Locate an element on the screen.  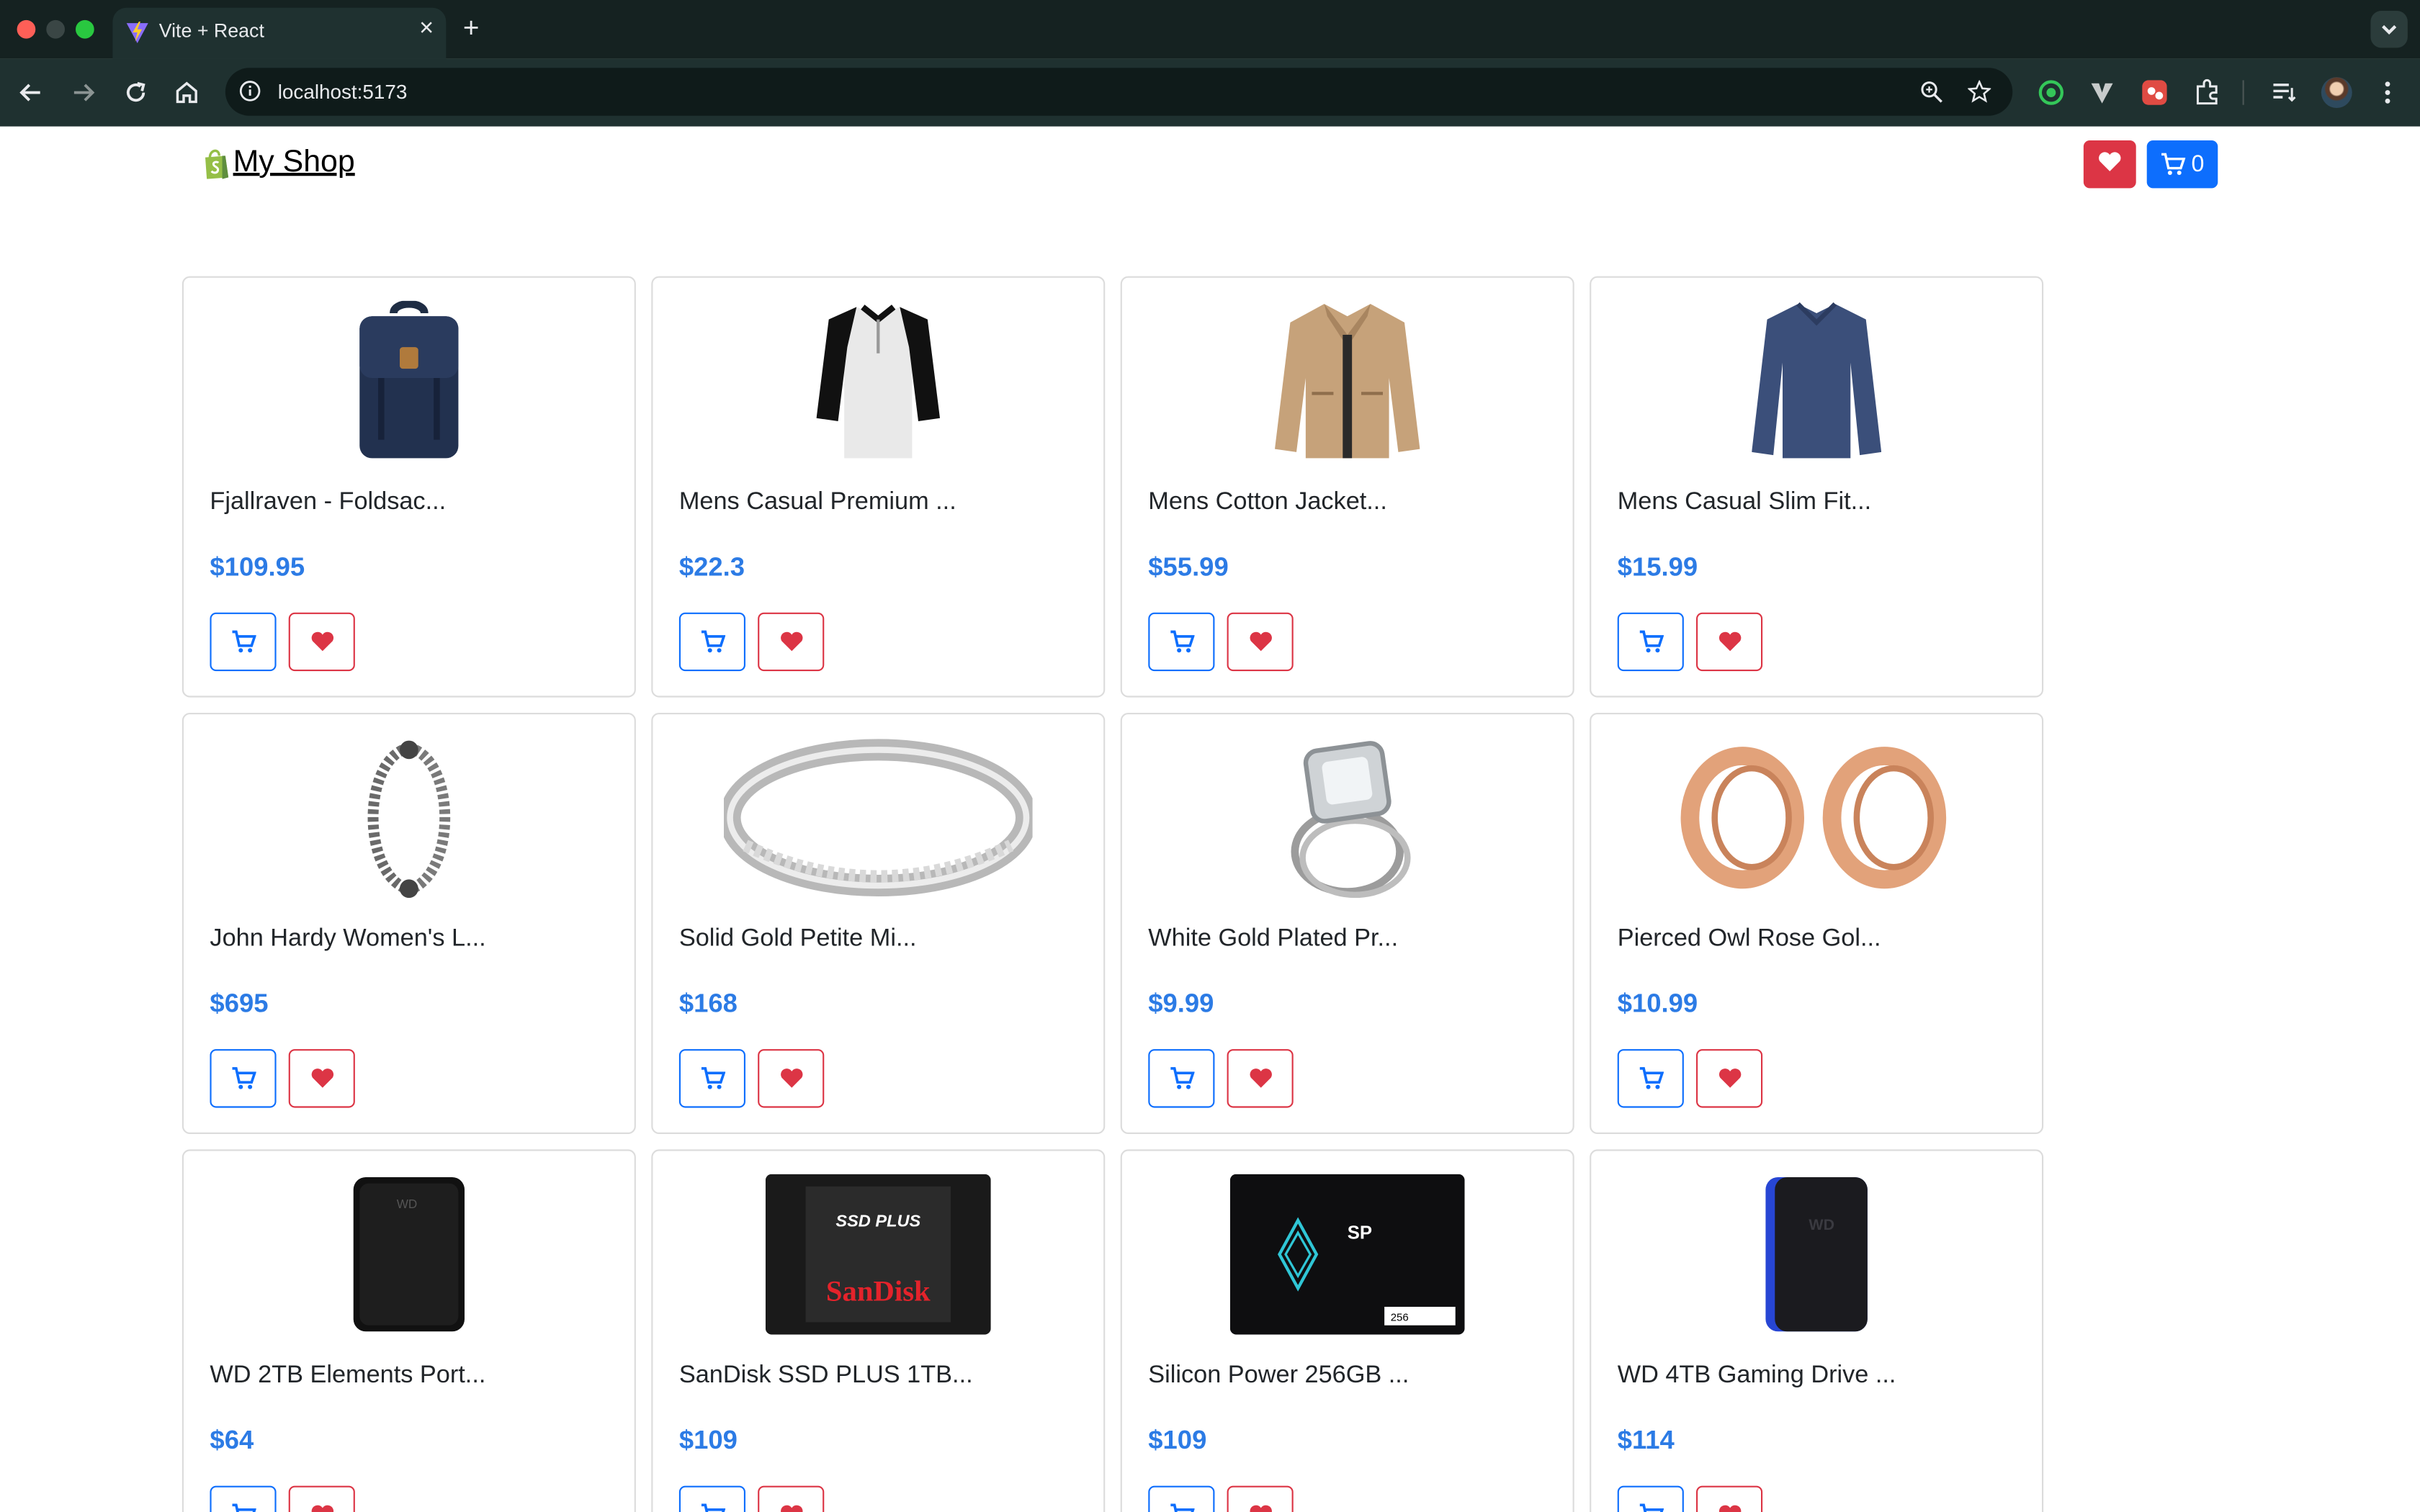
extension-target-icon is located at coordinates (2052, 92).